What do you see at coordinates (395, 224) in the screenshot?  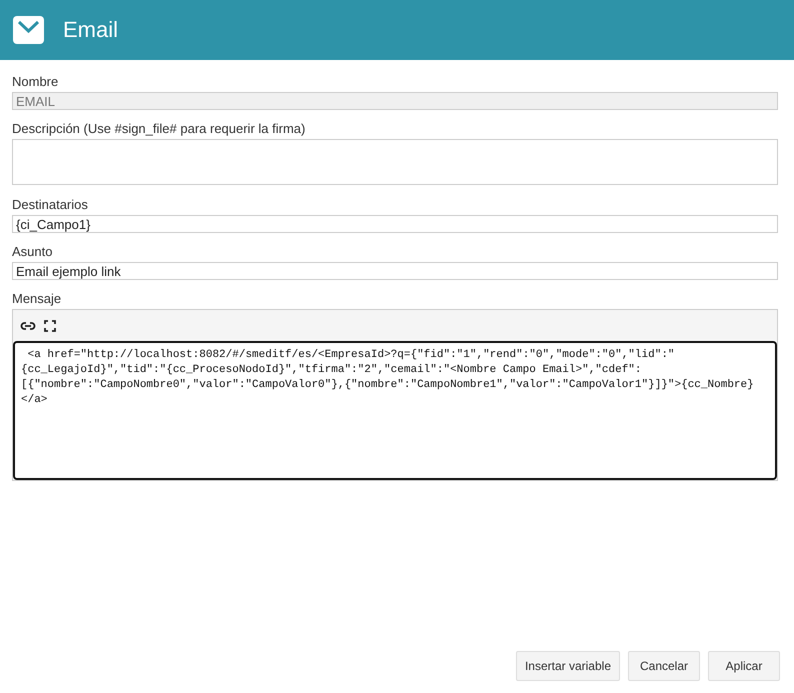 I see `text-field: {ci_Campo1}` at bounding box center [395, 224].